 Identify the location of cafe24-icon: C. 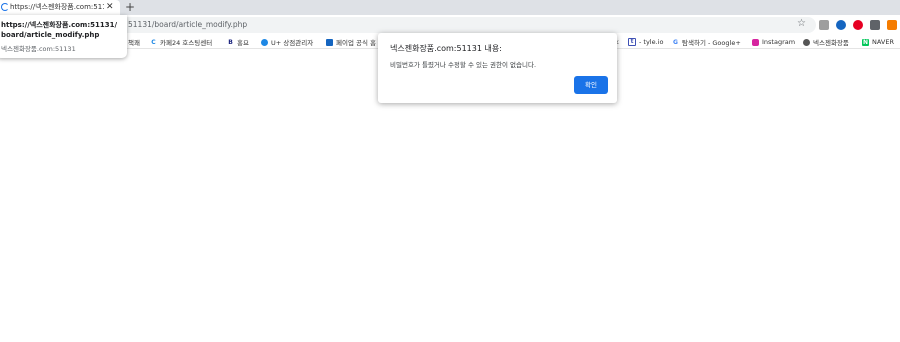
(153, 42).